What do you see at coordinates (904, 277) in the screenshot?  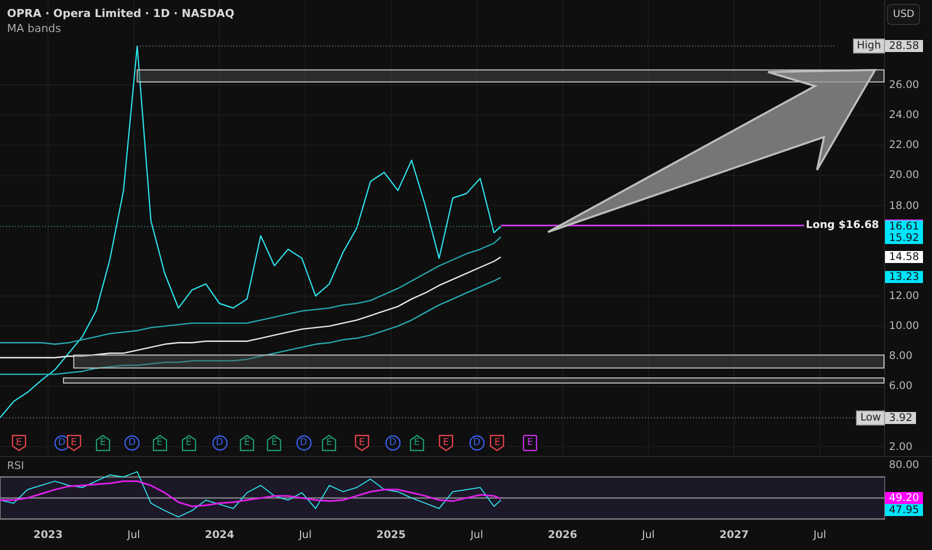 I see `price-tag: 13.23` at bounding box center [904, 277].